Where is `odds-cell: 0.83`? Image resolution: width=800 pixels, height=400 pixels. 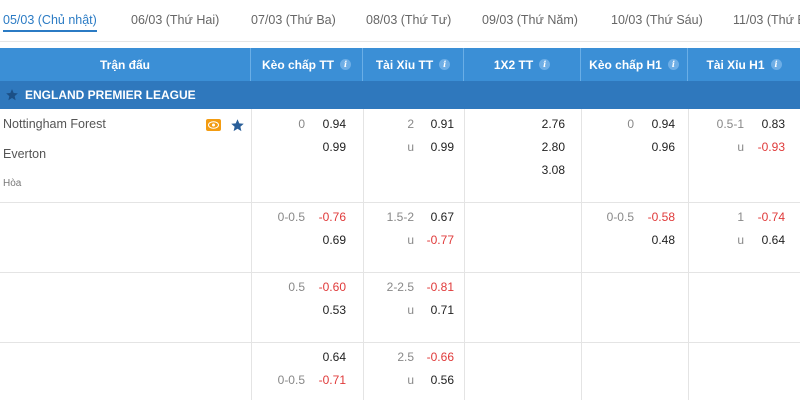
odds-cell: 0.83 is located at coordinates (767, 124).